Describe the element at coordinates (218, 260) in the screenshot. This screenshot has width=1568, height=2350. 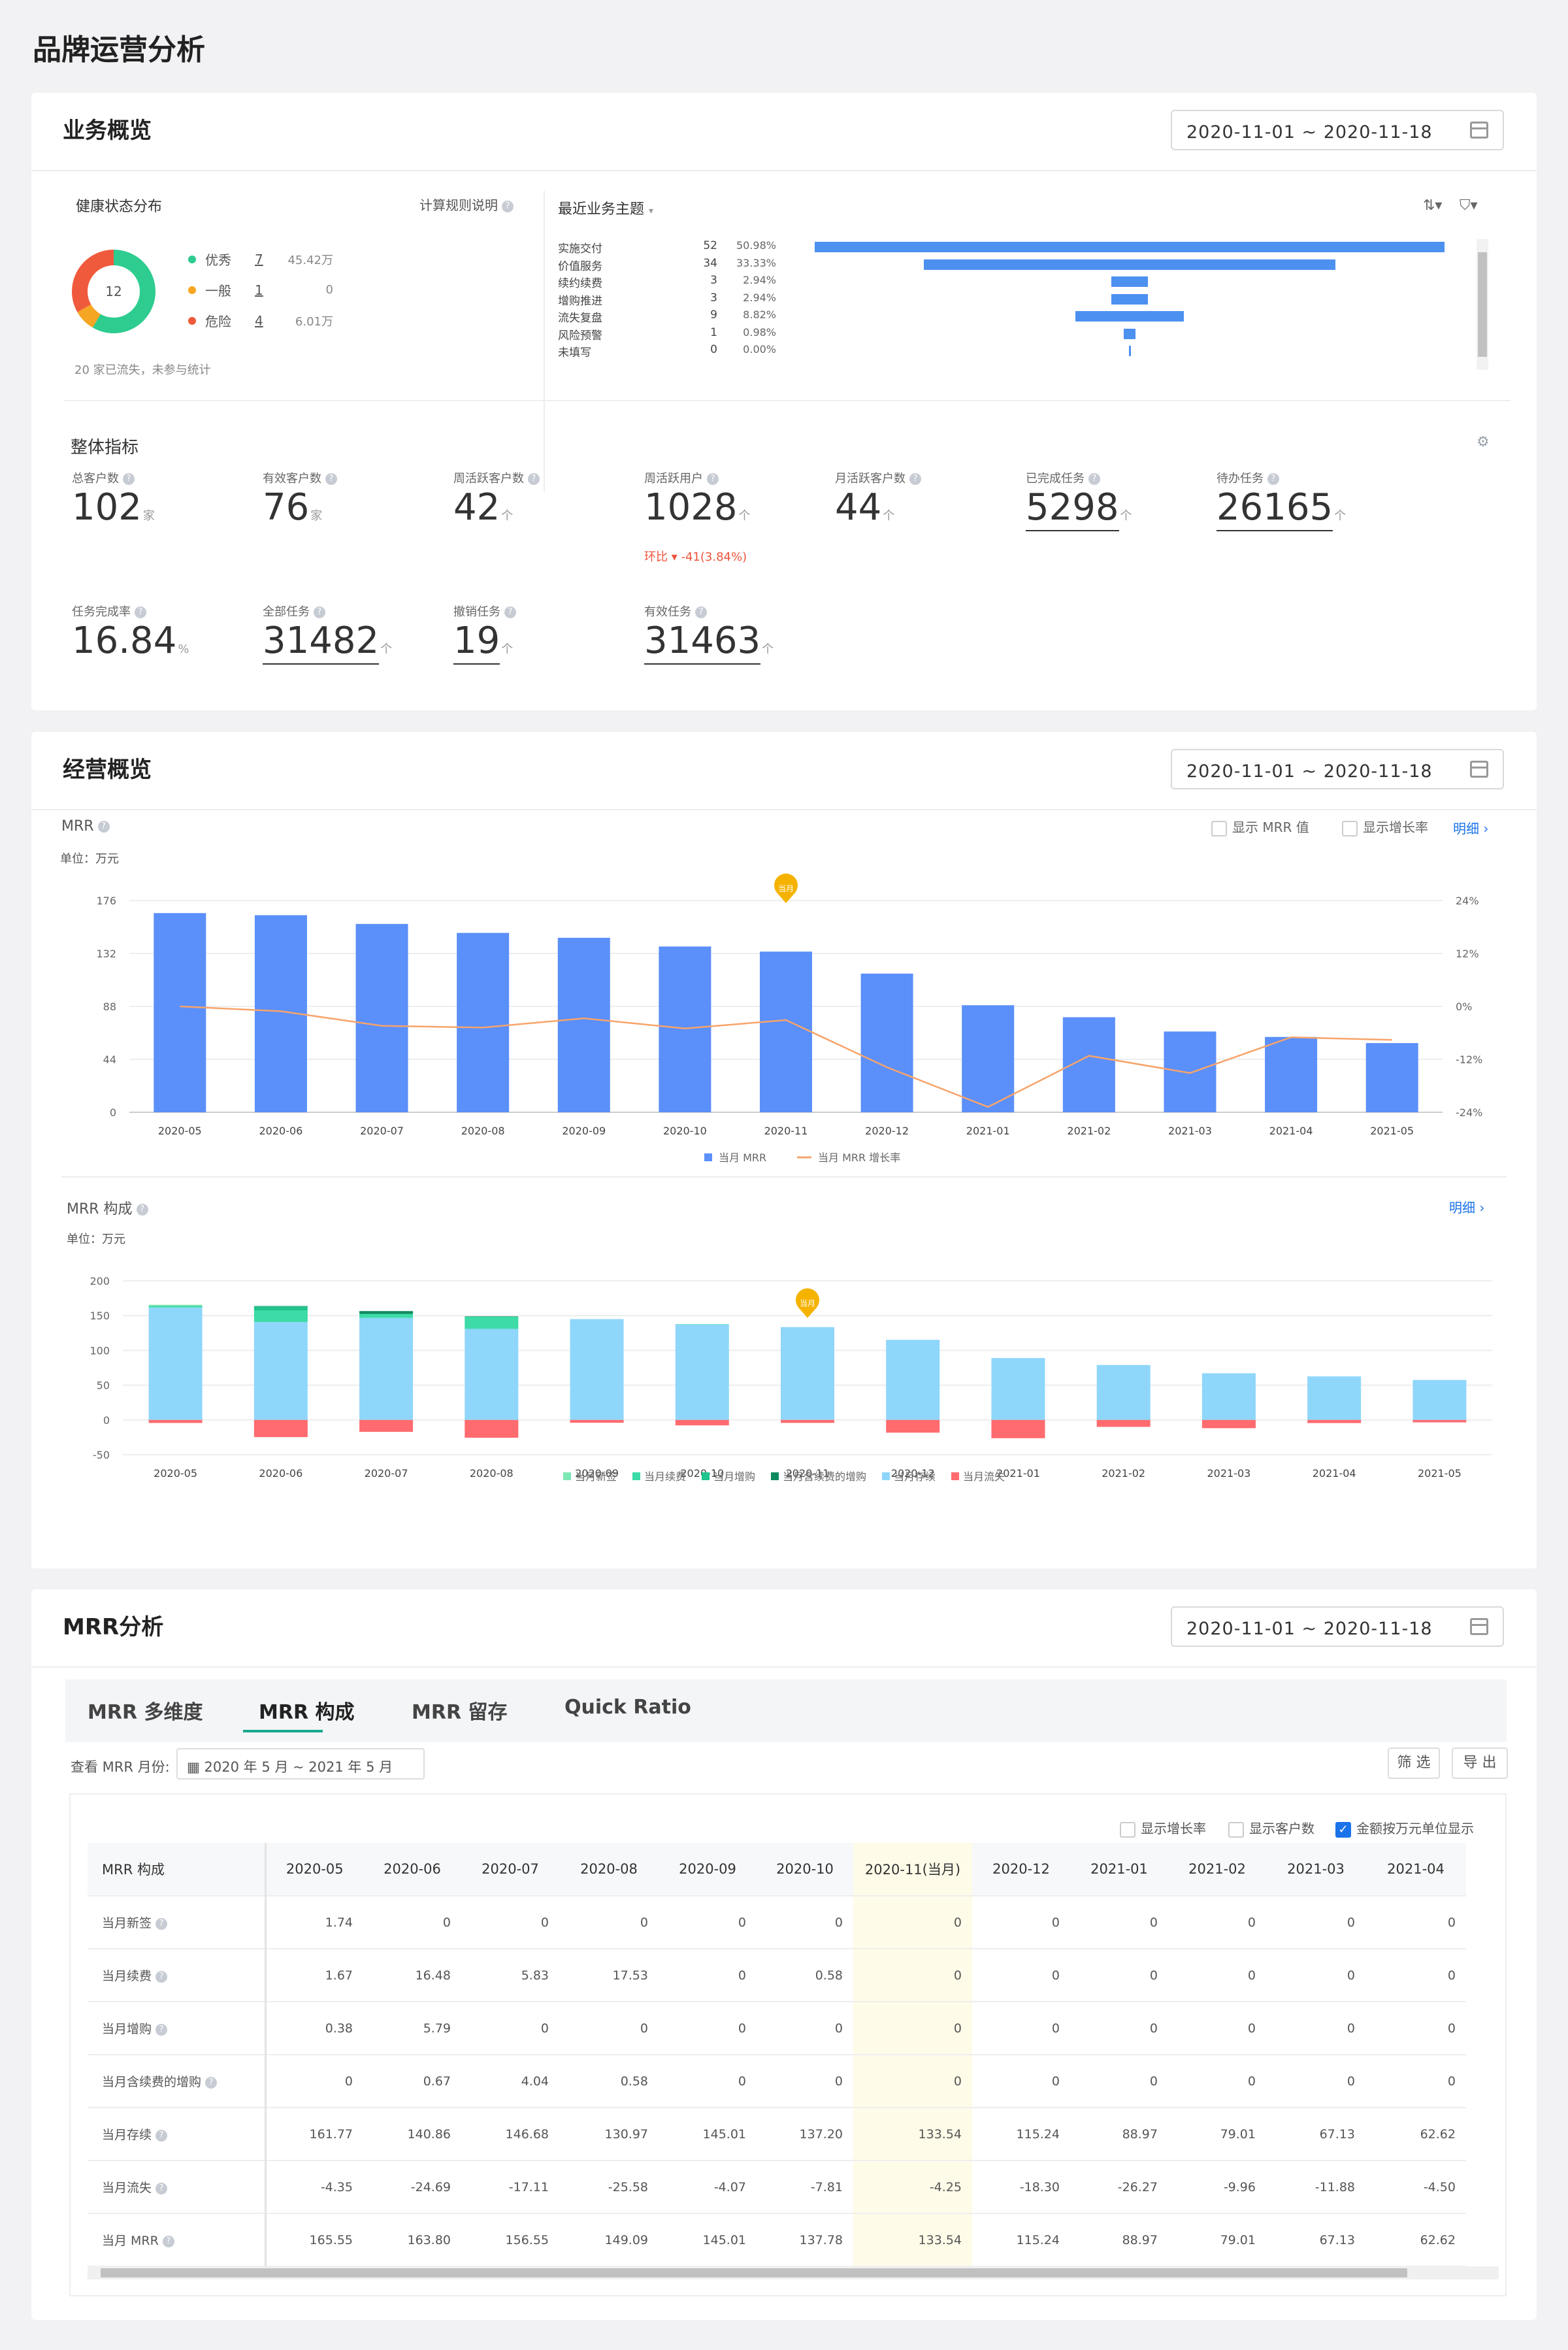
I see `health-label: 优秀` at that location.